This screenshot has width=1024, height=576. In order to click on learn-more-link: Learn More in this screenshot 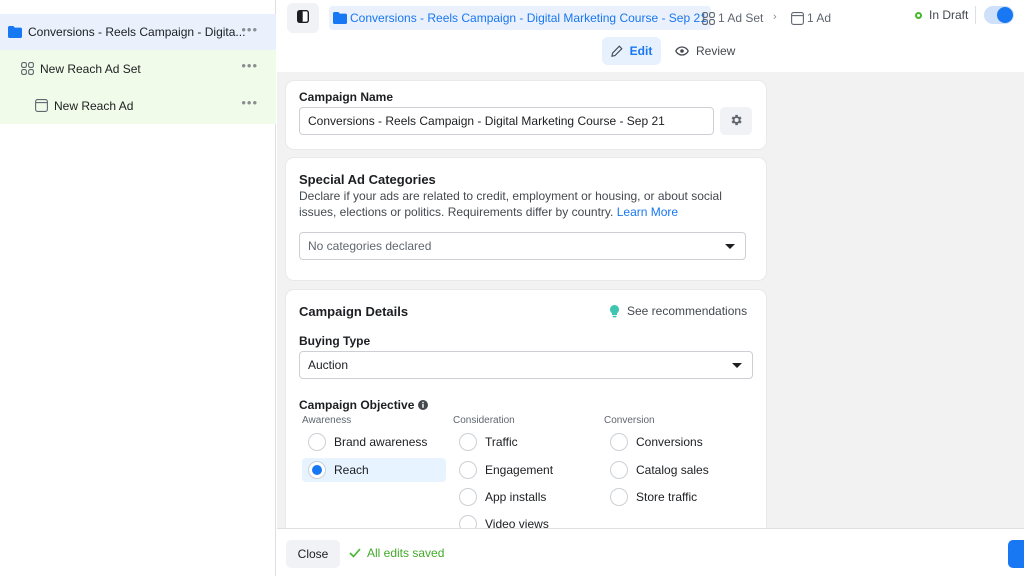, I will do `click(647, 212)`.